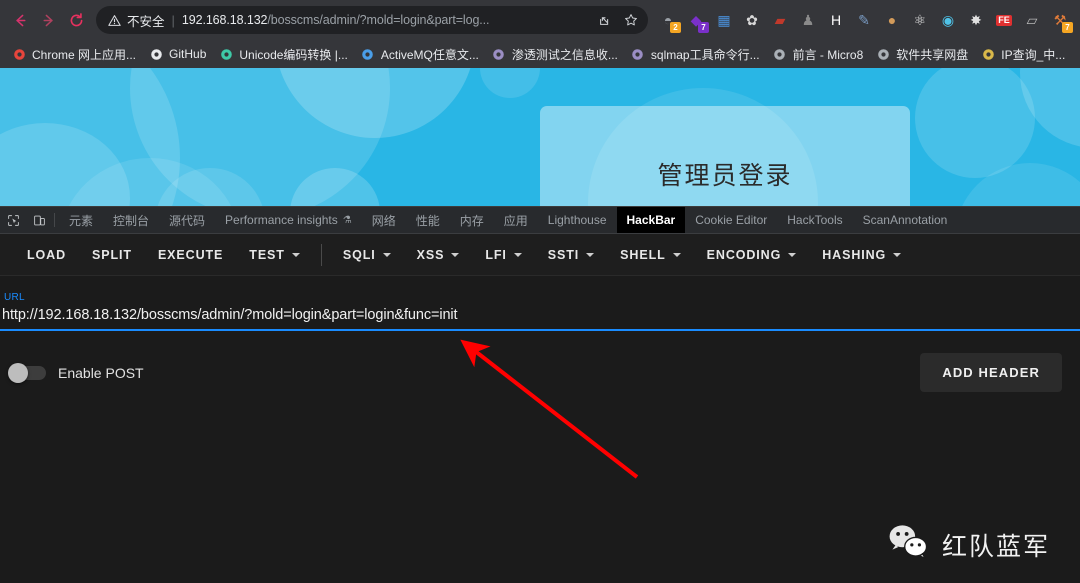 The height and width of the screenshot is (583, 1080). What do you see at coordinates (991, 372) in the screenshot?
I see `add-header-button: ADD HEADER` at bounding box center [991, 372].